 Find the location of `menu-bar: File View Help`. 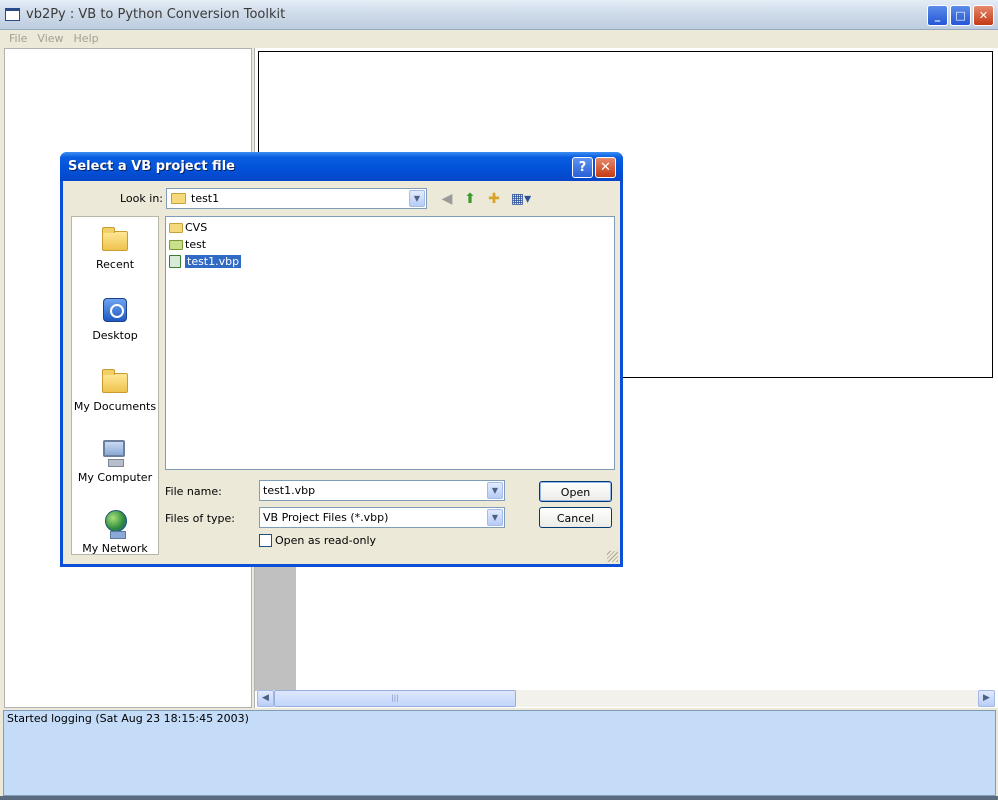

menu-bar: File View Help is located at coordinates (499, 39).